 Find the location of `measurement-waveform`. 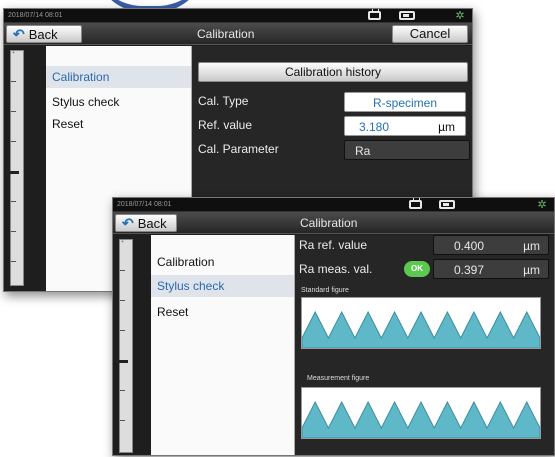

measurement-waveform is located at coordinates (421, 419).